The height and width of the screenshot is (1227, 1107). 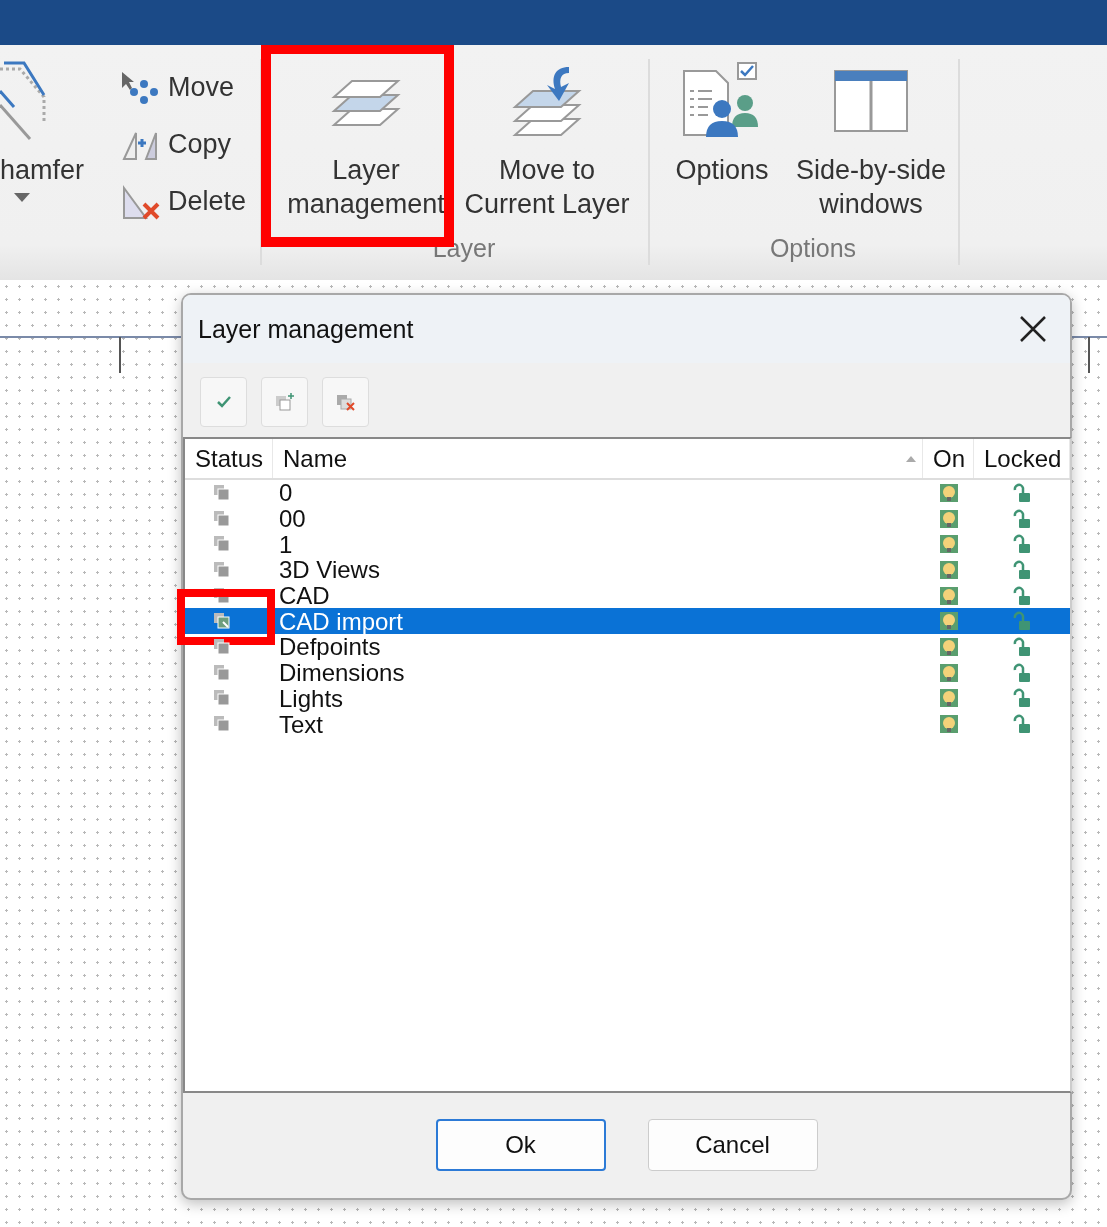 What do you see at coordinates (329, 570) in the screenshot?
I see `layer-name: 3D Views` at bounding box center [329, 570].